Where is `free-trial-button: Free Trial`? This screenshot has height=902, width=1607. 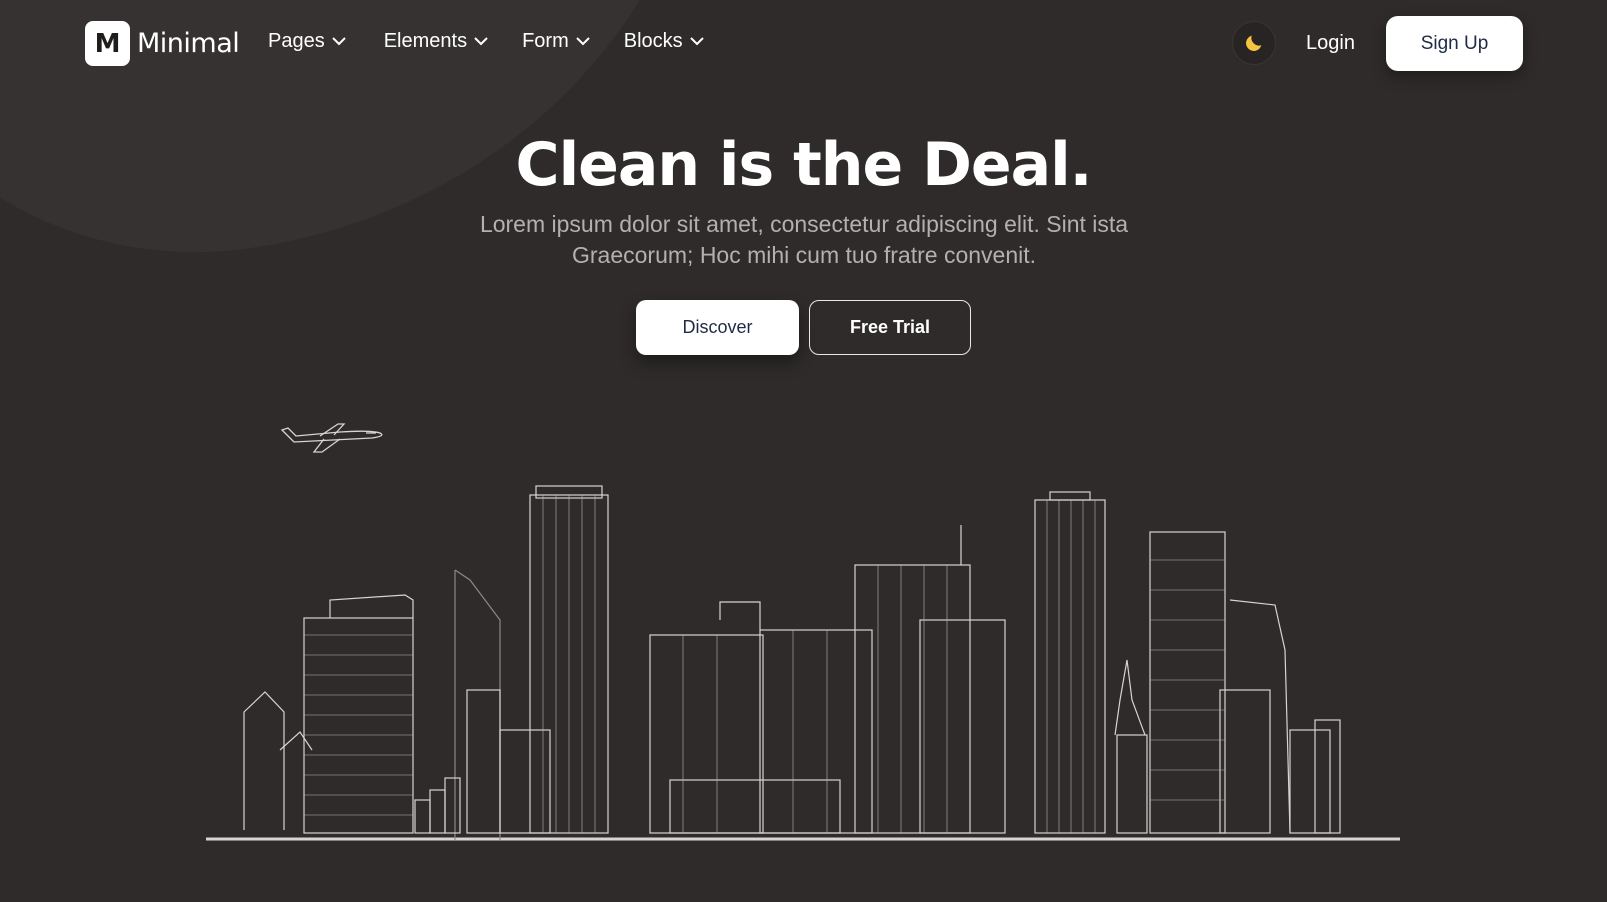 free-trial-button: Free Trial is located at coordinates (890, 327).